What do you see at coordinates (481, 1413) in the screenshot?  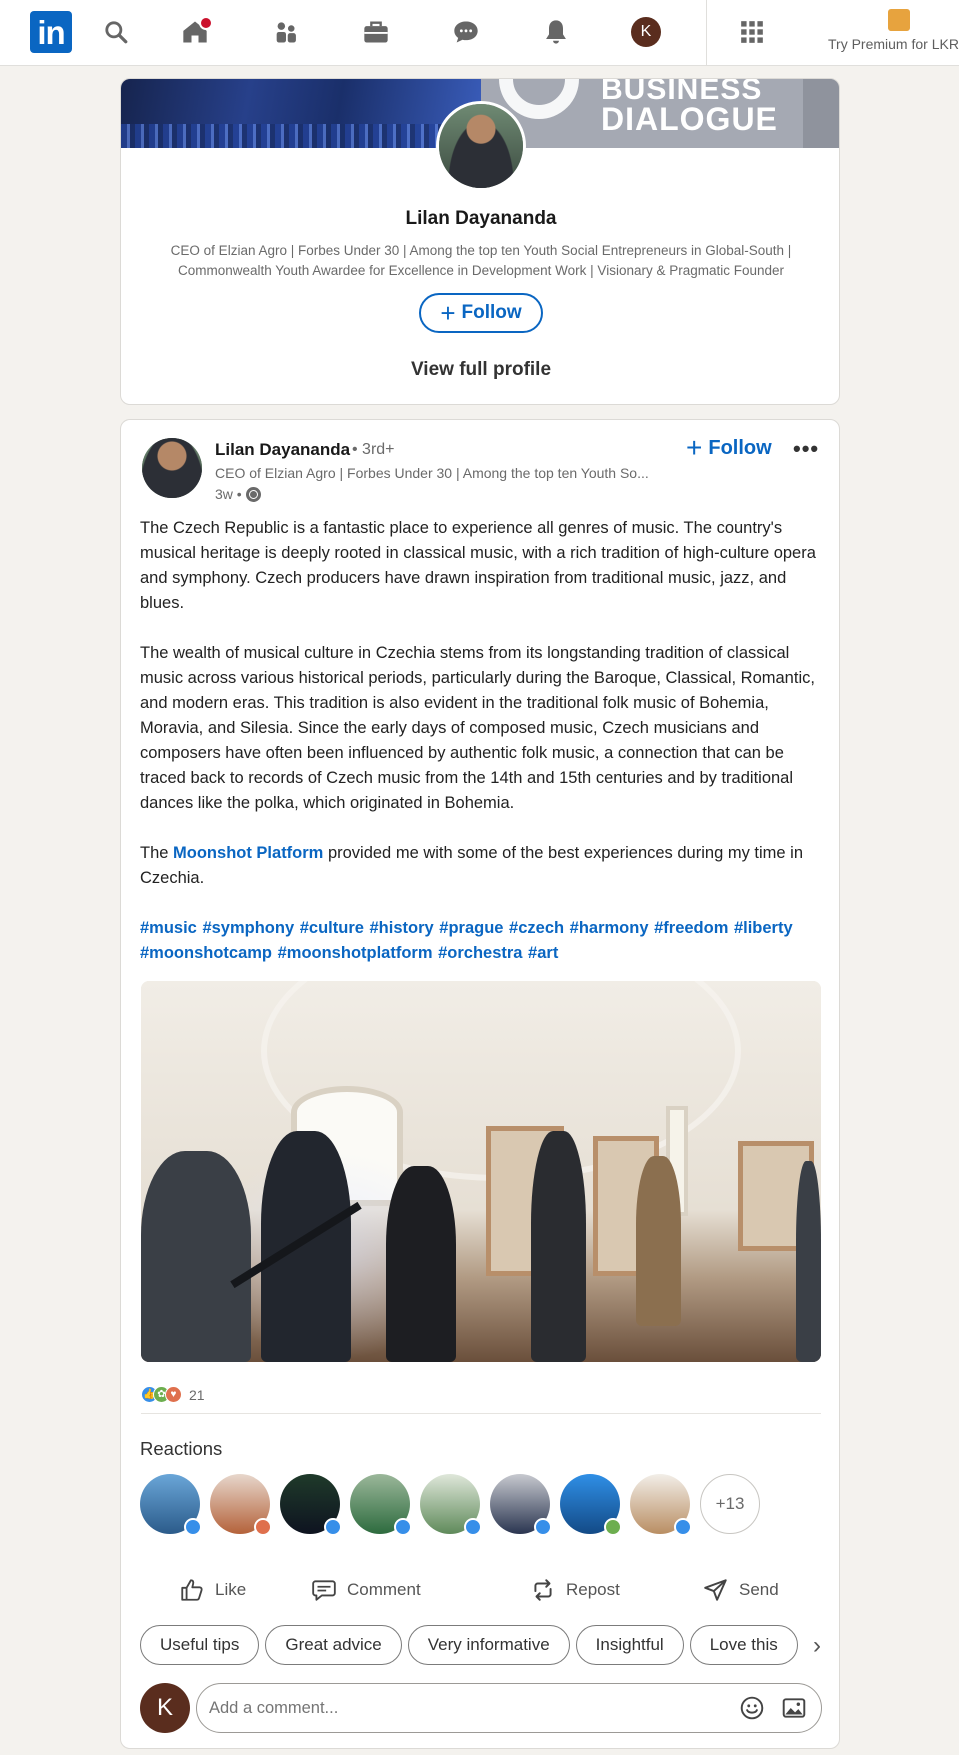 I see `divider` at bounding box center [481, 1413].